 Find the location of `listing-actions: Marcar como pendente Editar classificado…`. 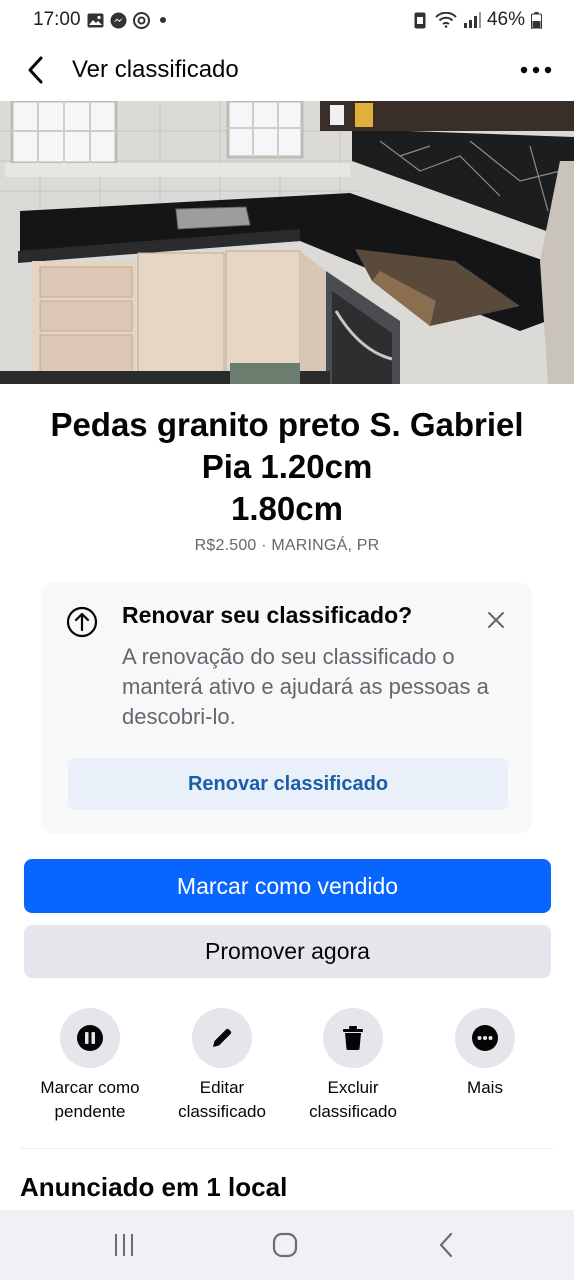

listing-actions: Marcar como pendente Editar classificado… is located at coordinates (287, 1073).